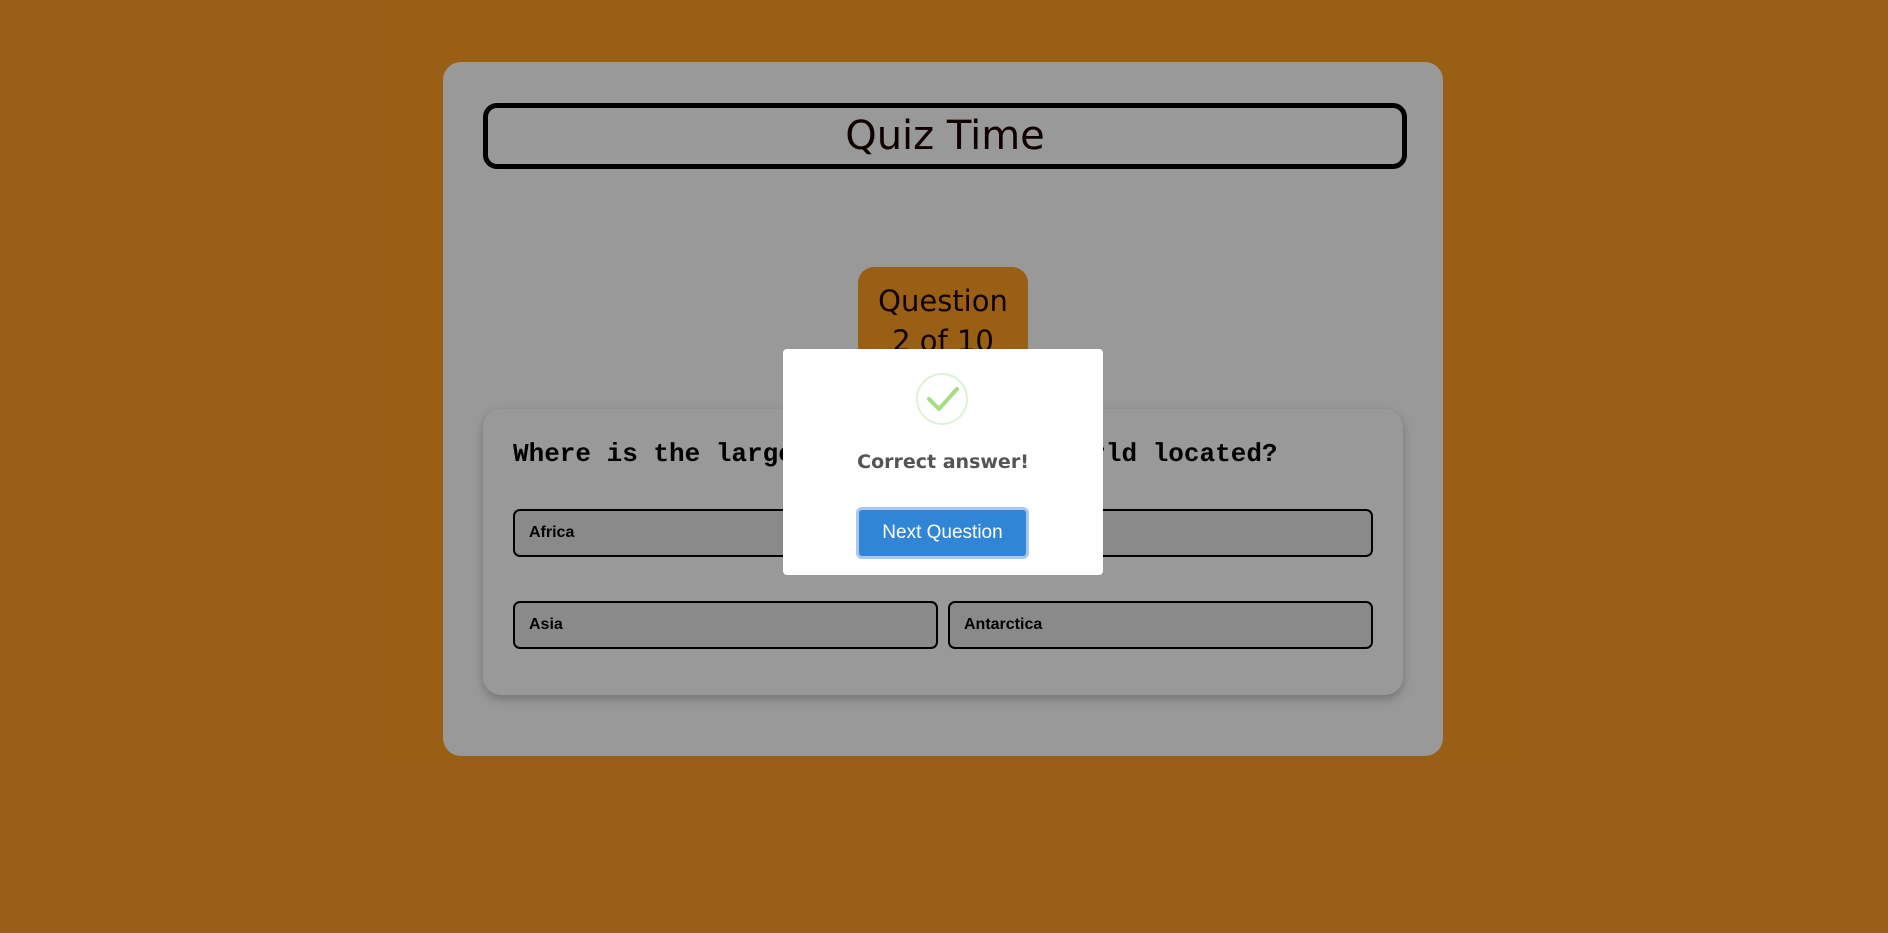 The image size is (1888, 933). I want to click on result-message: Correct answer!, so click(943, 462).